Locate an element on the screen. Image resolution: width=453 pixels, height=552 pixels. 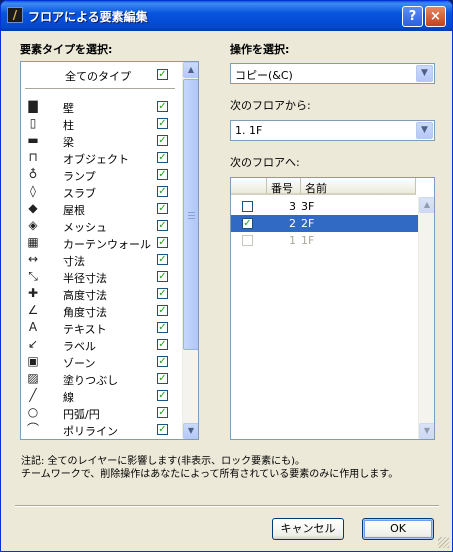
angle-dimension-icon: ∠ is located at coordinates (33, 310).